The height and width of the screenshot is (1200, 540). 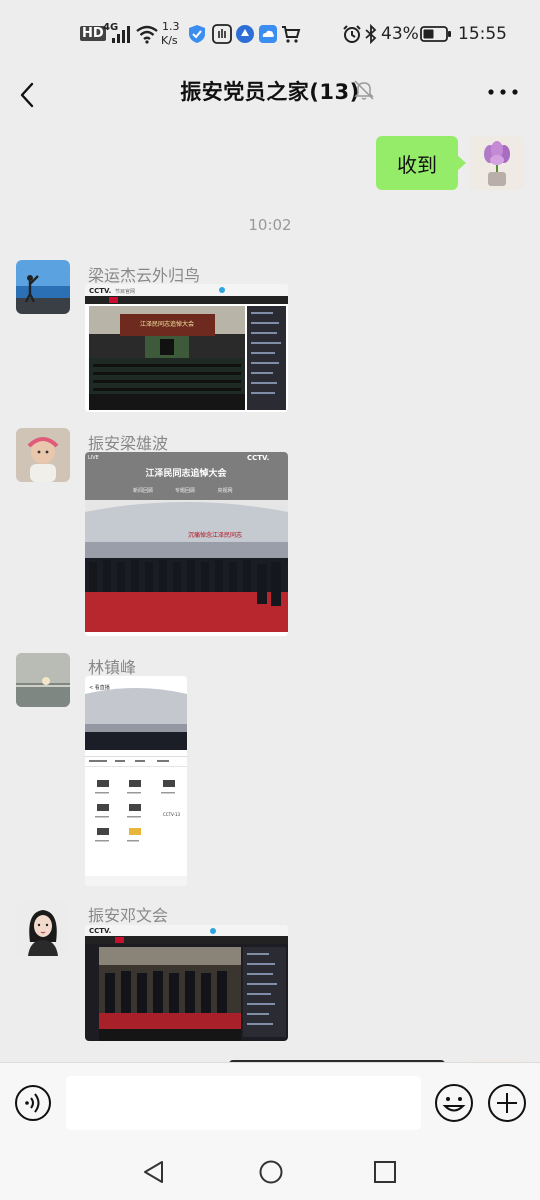 I want to click on cart-app-icon, so click(x=291, y=34).